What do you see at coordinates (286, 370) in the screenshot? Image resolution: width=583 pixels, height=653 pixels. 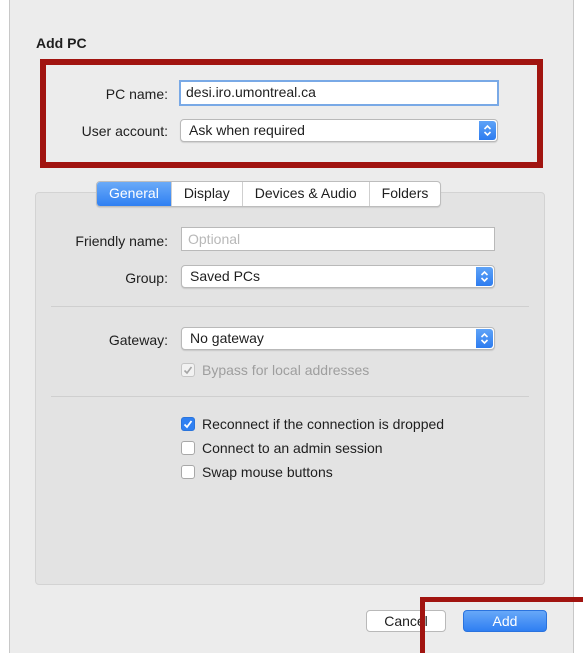 I see `bypass-local-label: Bypass for local addresses` at bounding box center [286, 370].